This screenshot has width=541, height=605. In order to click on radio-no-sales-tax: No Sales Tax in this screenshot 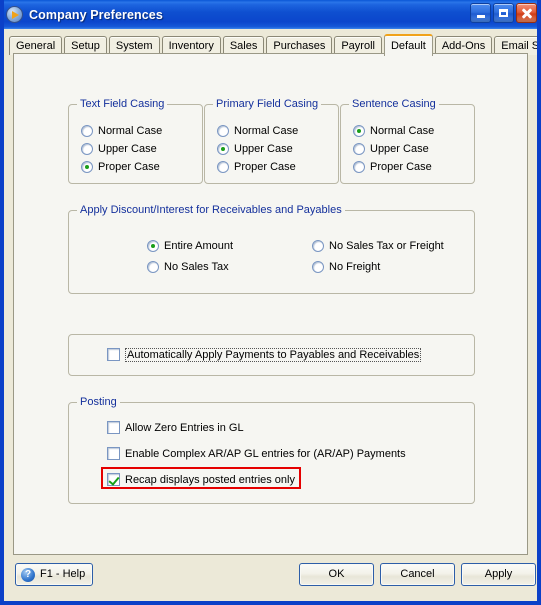, I will do `click(188, 267)`.